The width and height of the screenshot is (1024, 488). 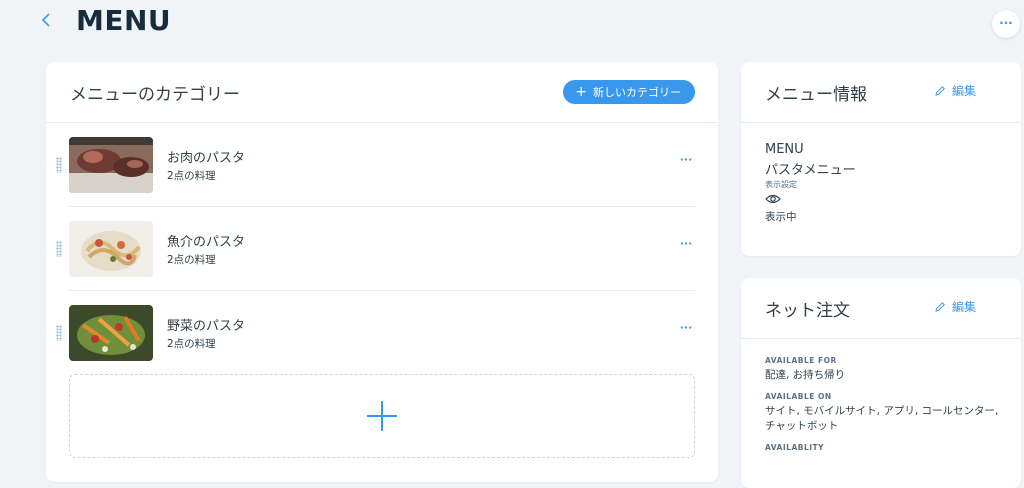 I want to click on categories-card-header: メニューのカテゴリー + 新しいカテゴリー, so click(x=382, y=92).